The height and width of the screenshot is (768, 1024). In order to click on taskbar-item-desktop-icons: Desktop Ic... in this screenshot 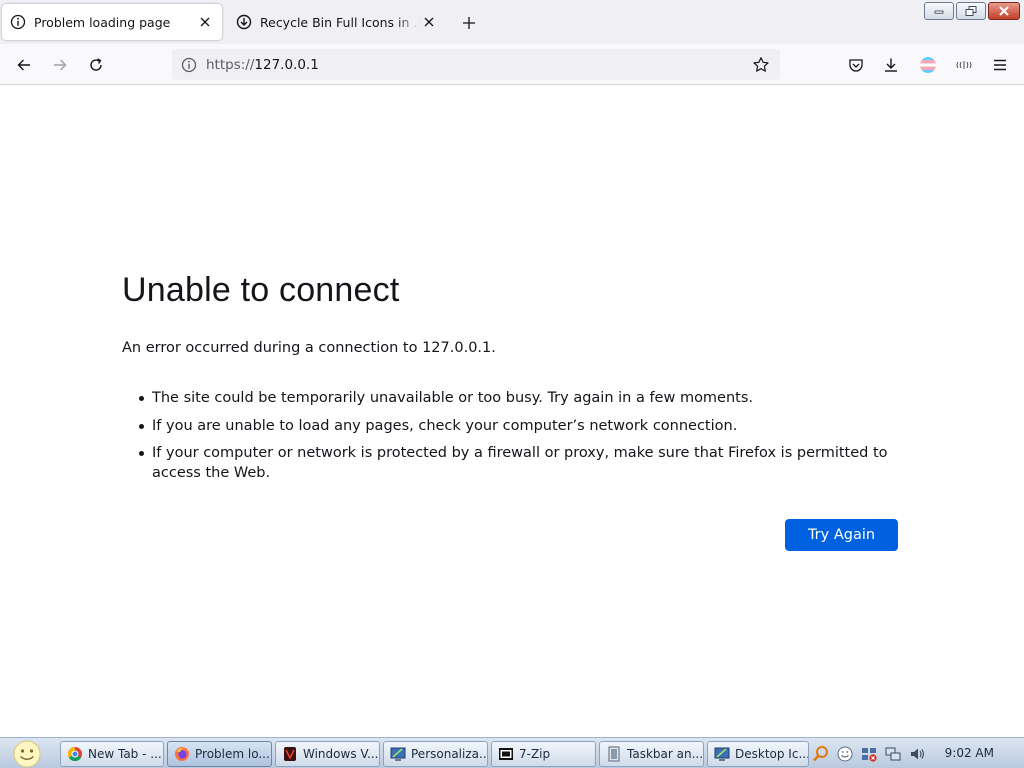, I will do `click(758, 754)`.